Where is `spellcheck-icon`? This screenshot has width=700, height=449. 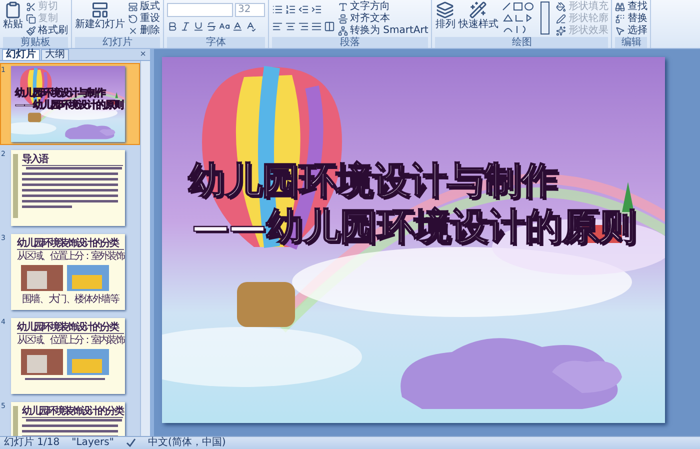
spellcheck-icon is located at coordinates (131, 443).